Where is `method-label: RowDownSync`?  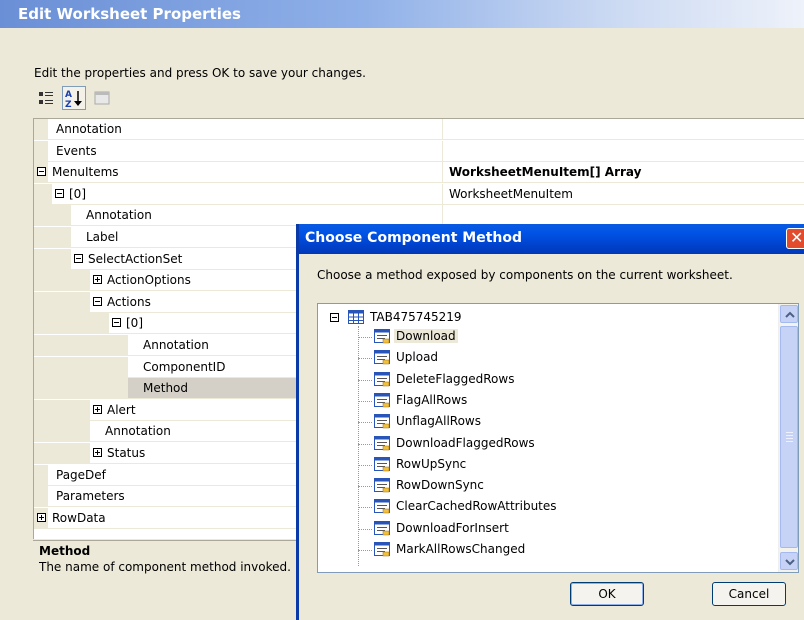
method-label: RowDownSync is located at coordinates (440, 485).